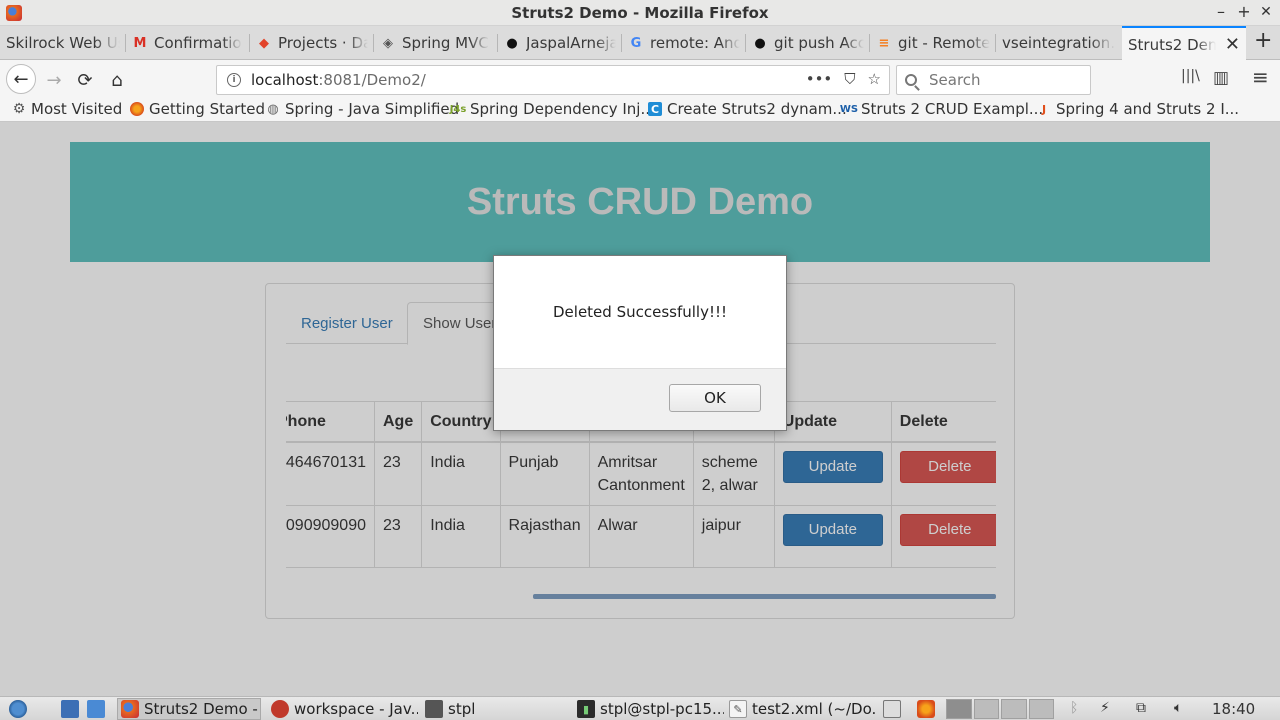 This screenshot has width=1280, height=720. Describe the element at coordinates (1263, 40) in the screenshot. I see `new-tab-button: +` at that location.